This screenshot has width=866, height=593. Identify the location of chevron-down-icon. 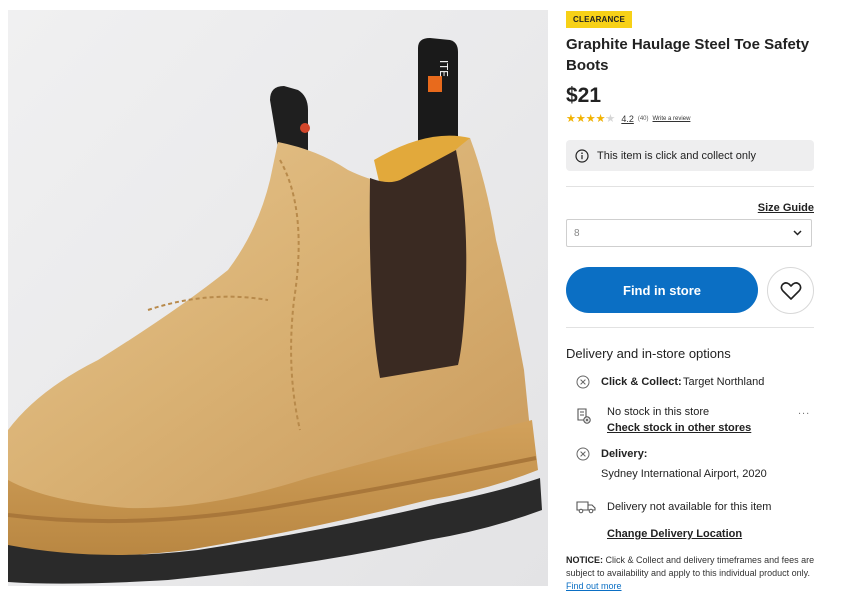
(797, 233).